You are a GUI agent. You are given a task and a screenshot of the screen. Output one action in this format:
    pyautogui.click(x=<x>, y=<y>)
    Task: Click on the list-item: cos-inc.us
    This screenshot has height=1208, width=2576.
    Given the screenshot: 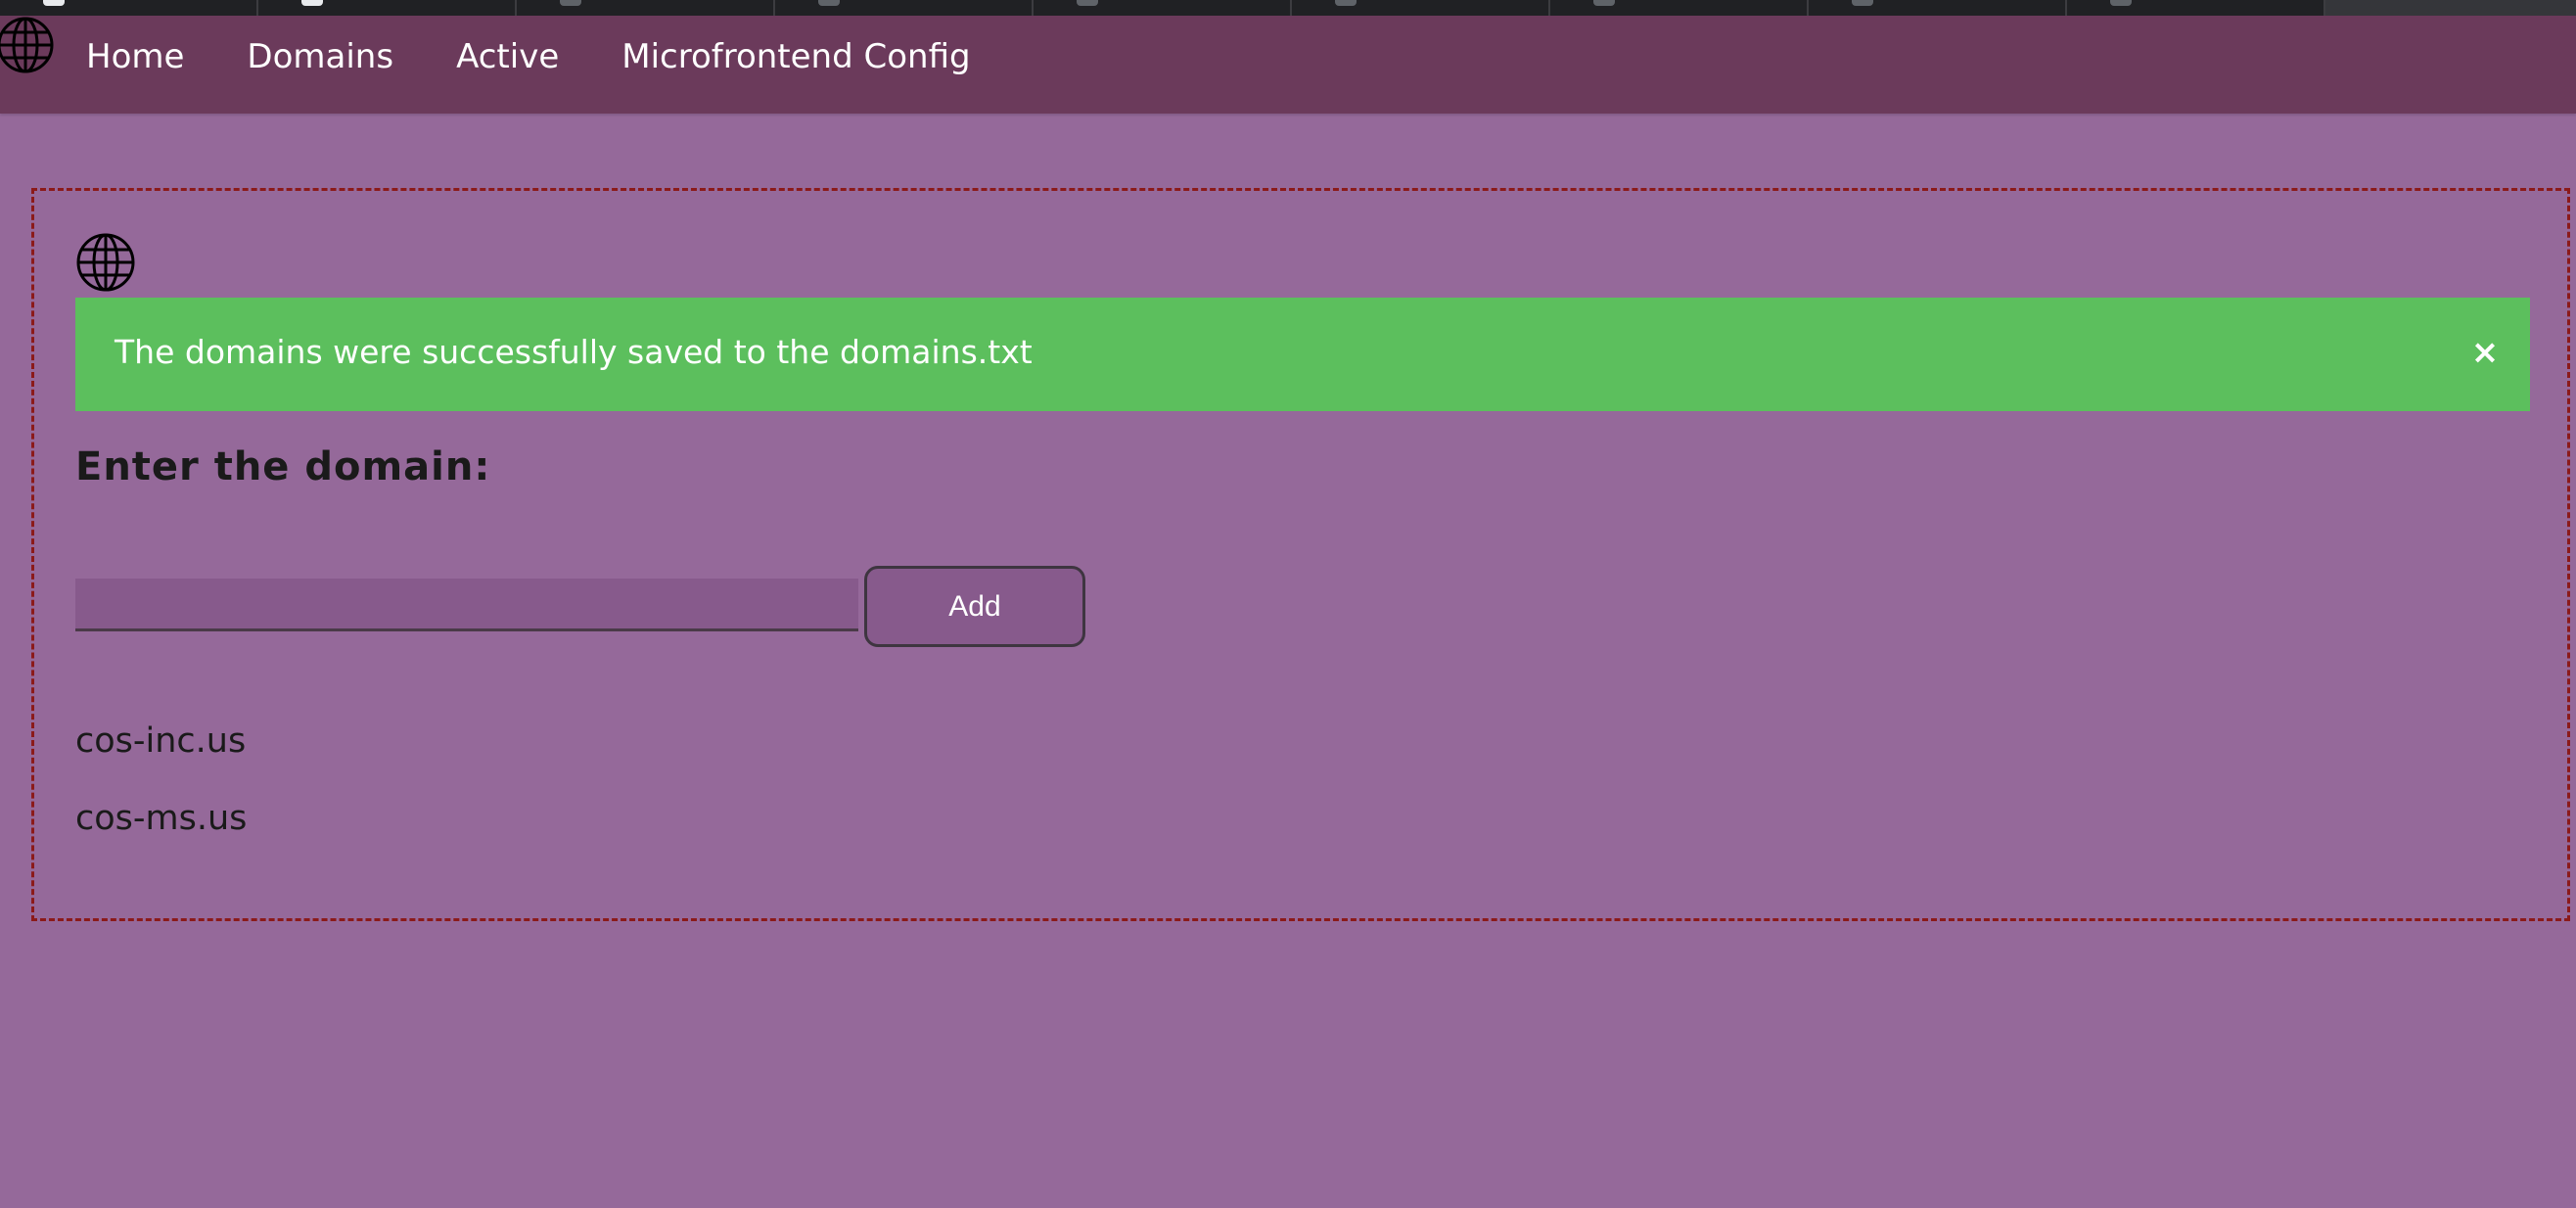 What is the action you would take?
    pyautogui.click(x=161, y=741)
    